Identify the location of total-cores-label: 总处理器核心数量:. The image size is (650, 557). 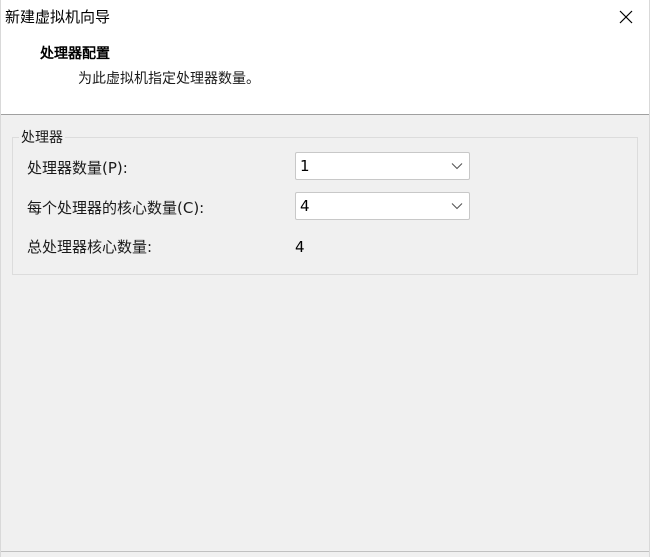
(90, 247).